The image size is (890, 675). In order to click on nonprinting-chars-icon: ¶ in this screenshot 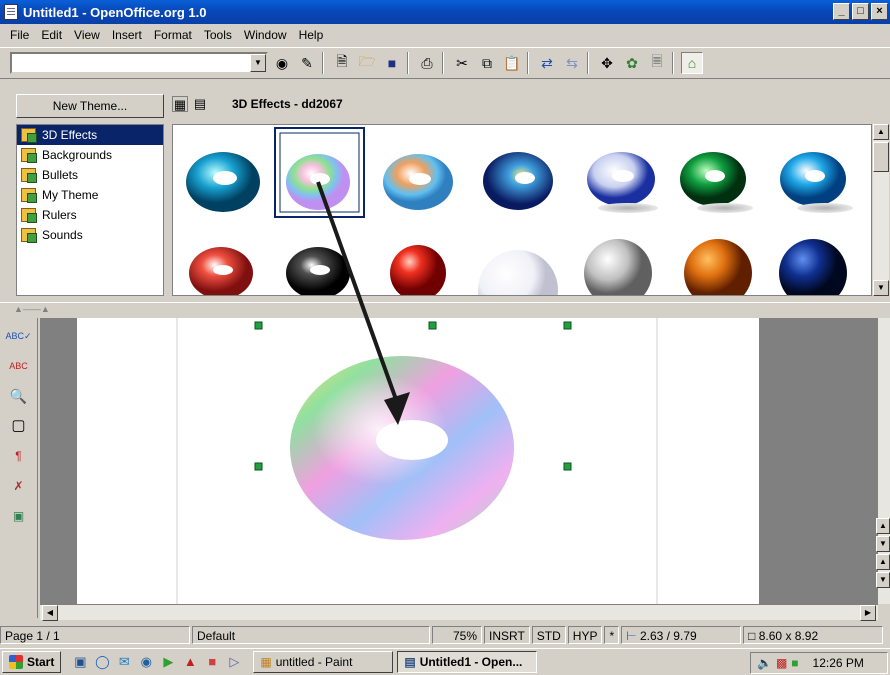, I will do `click(19, 456)`.